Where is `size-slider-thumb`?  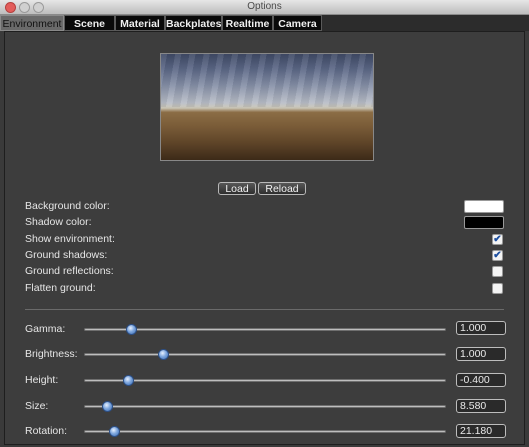
size-slider-thumb is located at coordinates (107, 406).